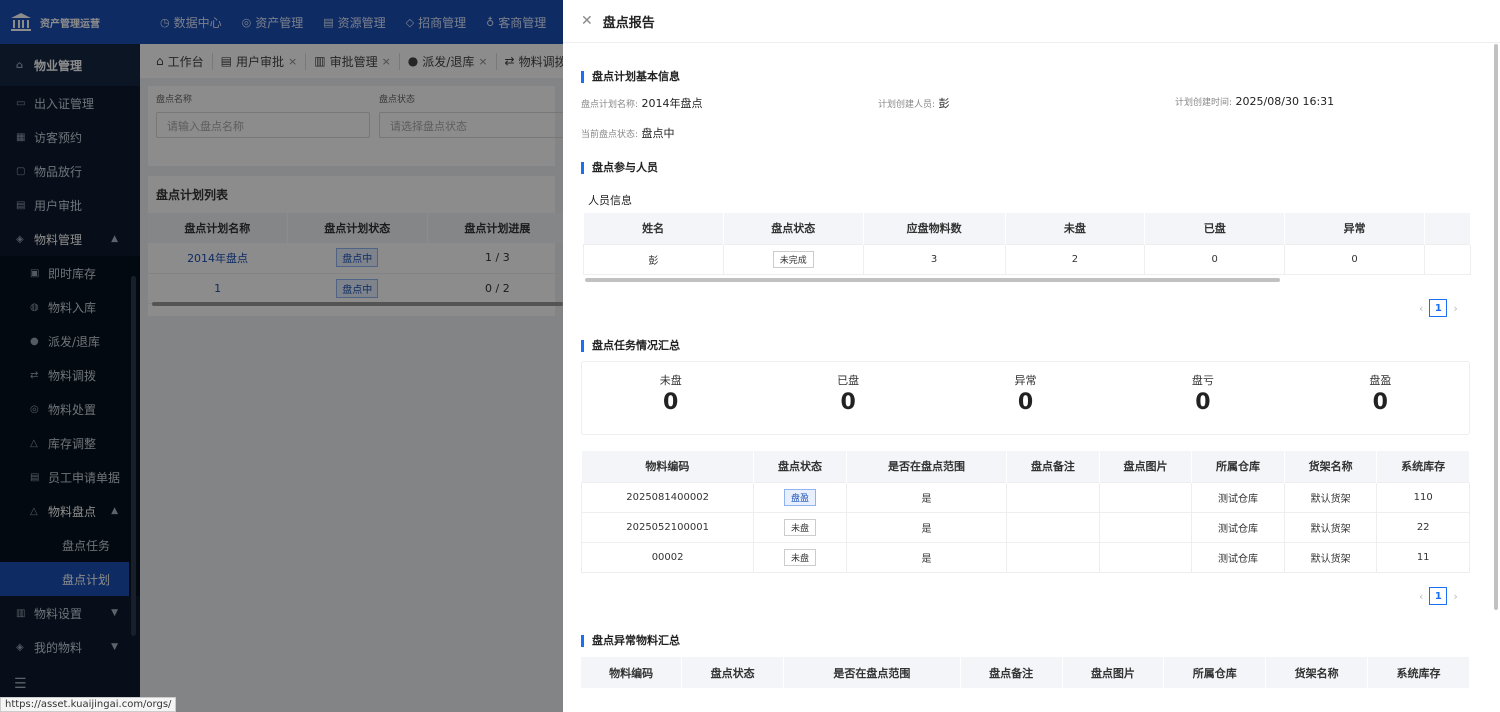 The height and width of the screenshot is (712, 1500). Describe the element at coordinates (1496, 327) in the screenshot. I see `drawer-scrollbar` at that location.